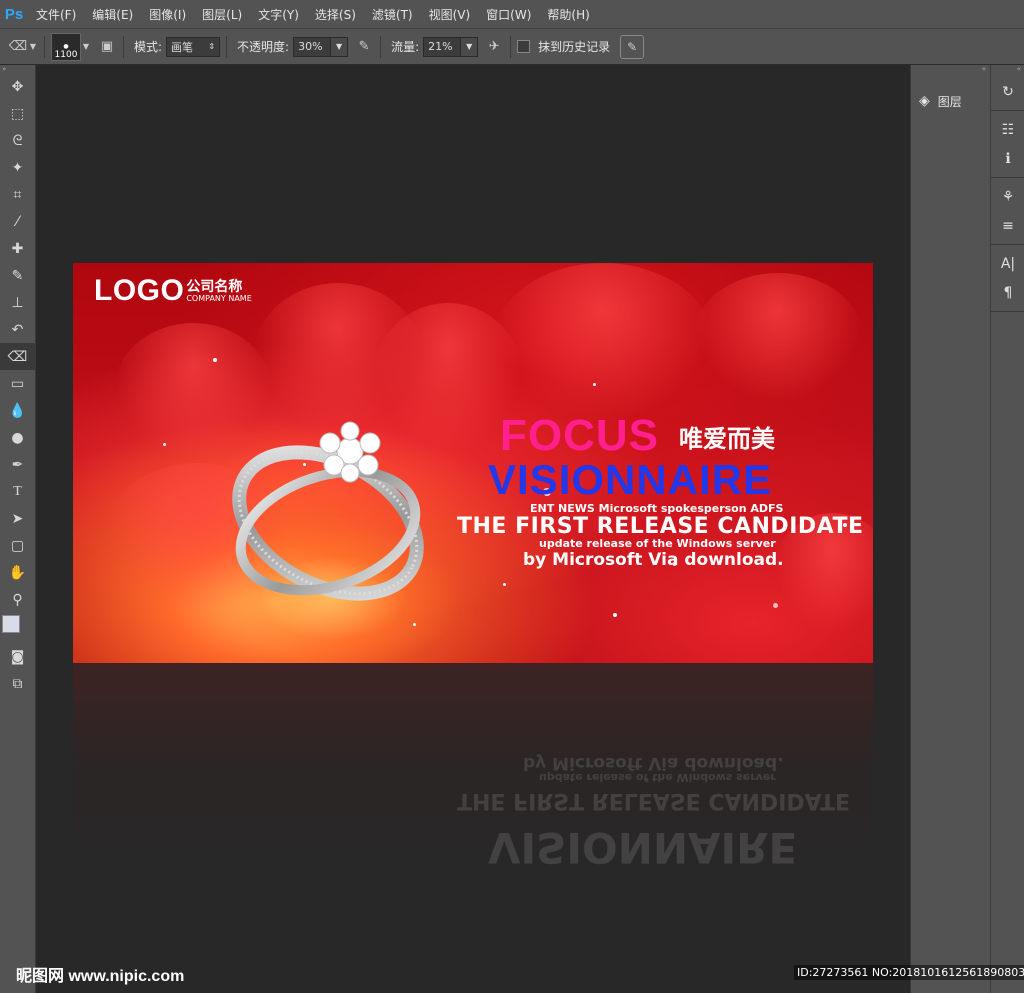 The image size is (1024, 993). Describe the element at coordinates (1007, 129) in the screenshot. I see `properties-panel-icon: ☷` at that location.